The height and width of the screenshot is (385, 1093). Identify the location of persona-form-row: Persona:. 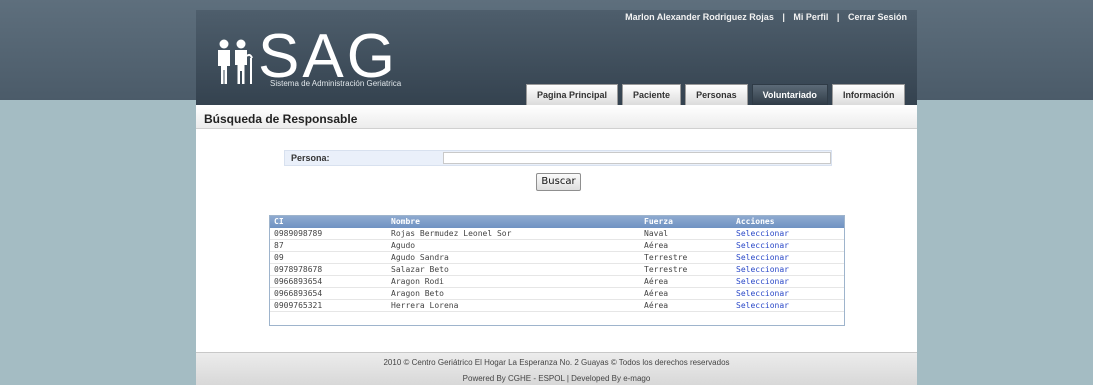
(558, 158).